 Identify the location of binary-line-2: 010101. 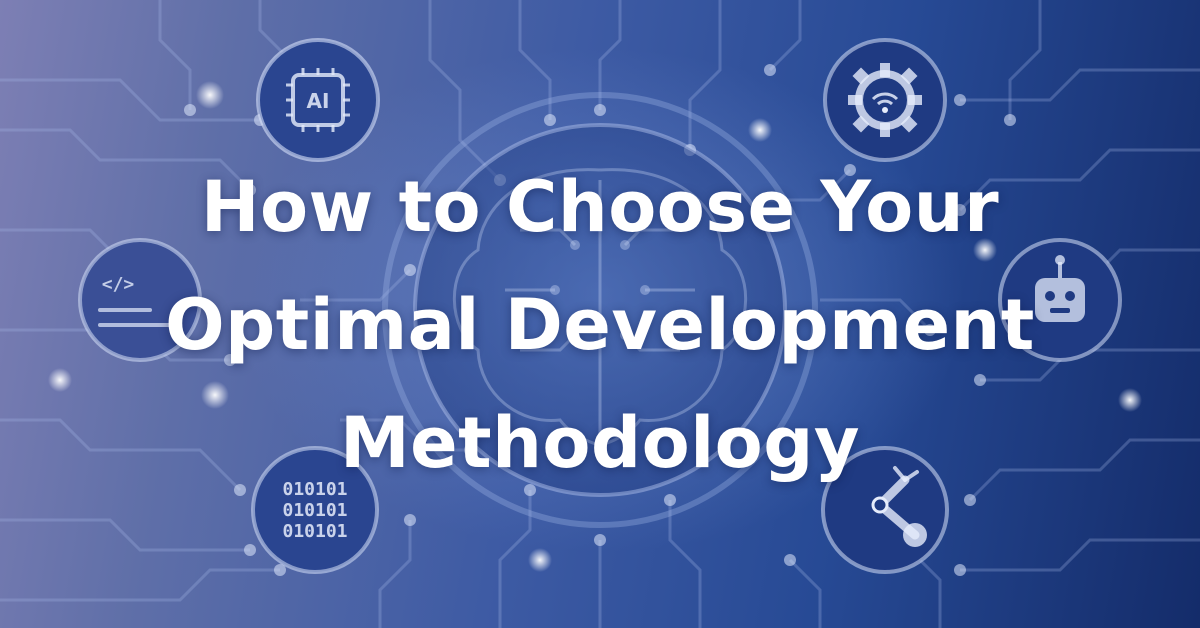
(314, 510).